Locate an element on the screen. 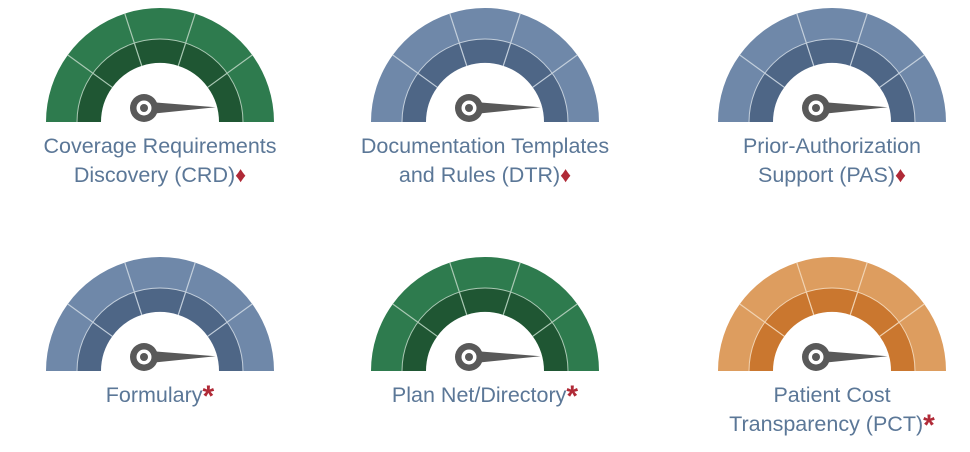  gauge-label-line: Formulary is located at coordinates (154, 395).